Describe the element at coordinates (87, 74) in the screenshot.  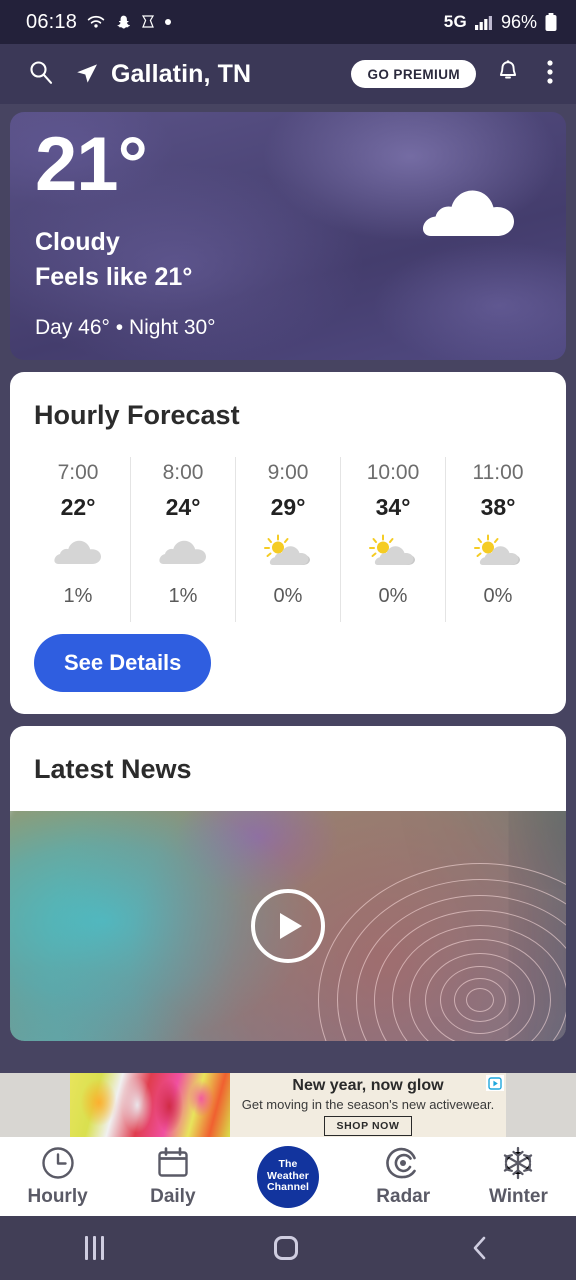
I see `location-arrow-icon` at that location.